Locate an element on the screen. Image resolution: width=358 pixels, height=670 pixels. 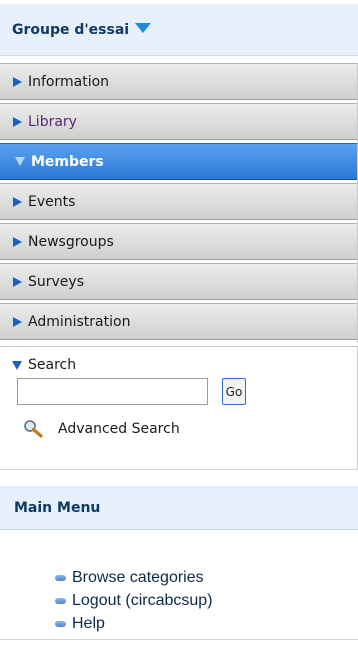
nav-item-events: Events is located at coordinates (178, 201).